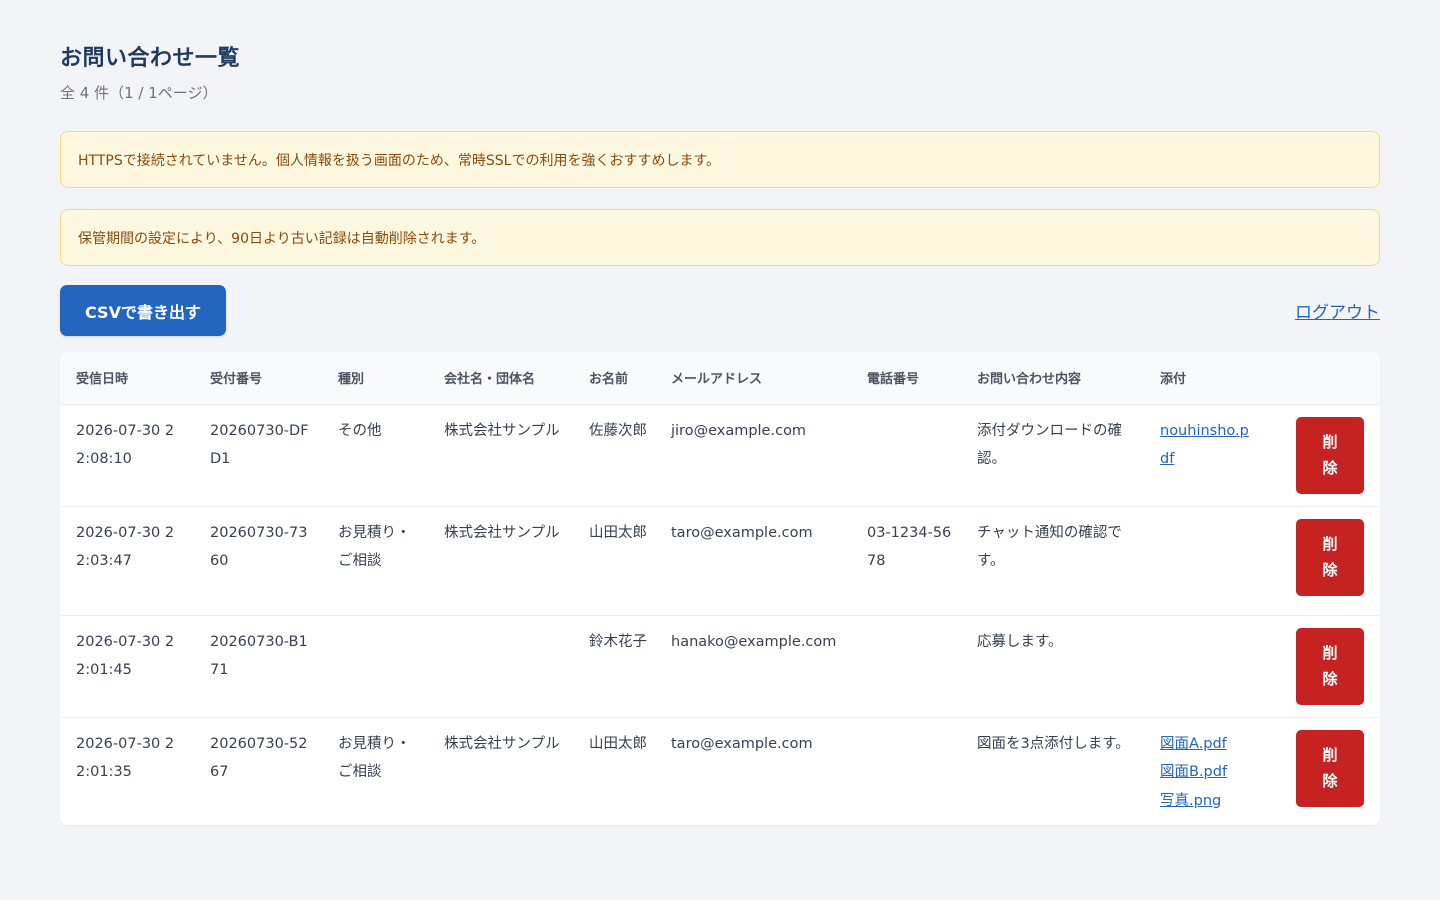 The height and width of the screenshot is (900, 1440). Describe the element at coordinates (282, 238) in the screenshot. I see `retention-notice-text: 保管期間の設定により、90日より古い記録は自動削除されます。` at that location.